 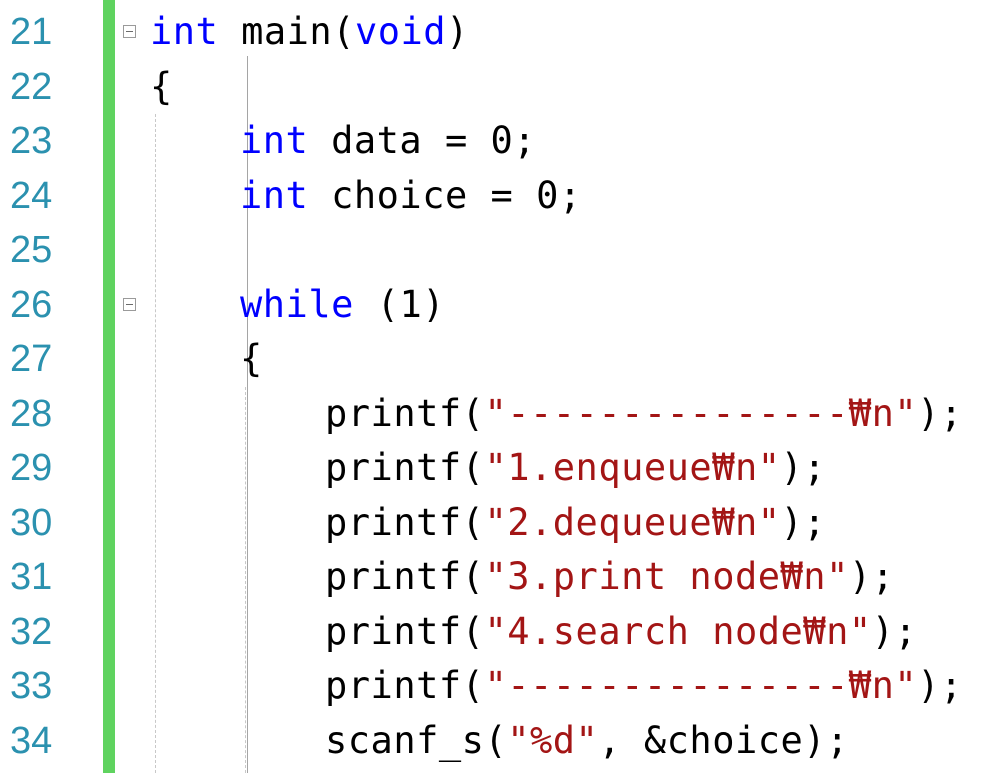 I want to click on line-number: 29, so click(x=31, y=468).